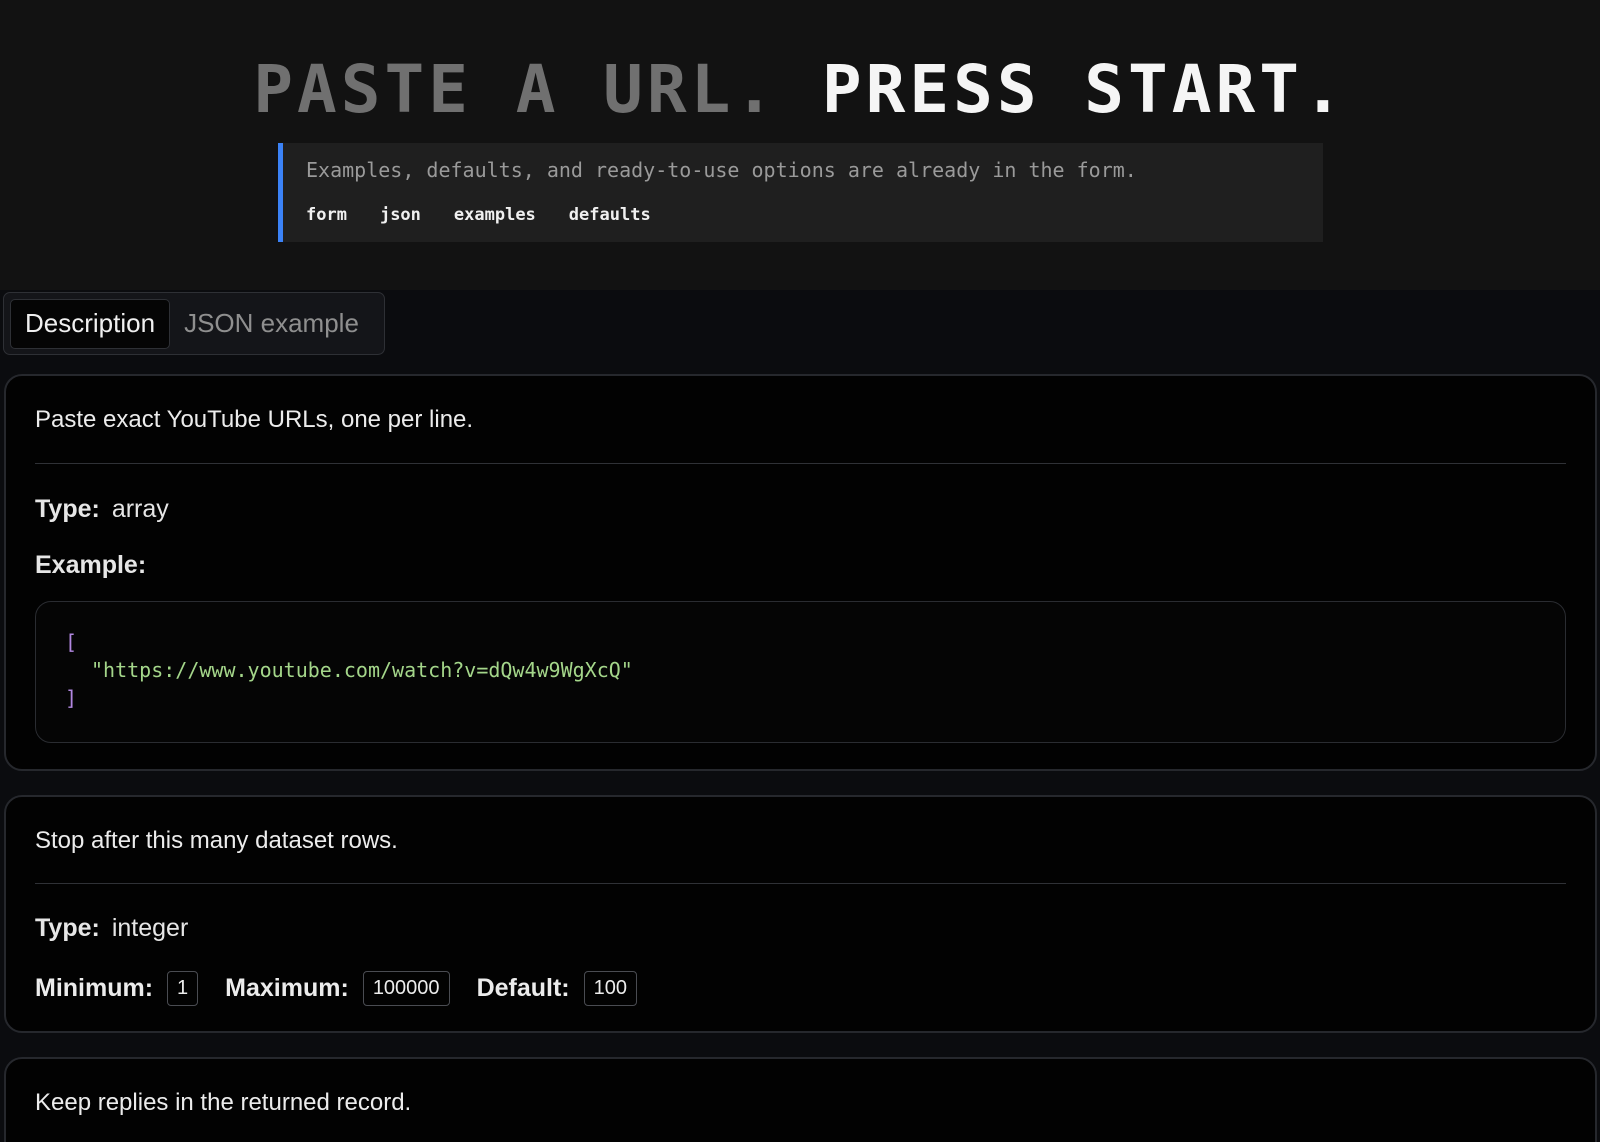 The image size is (1600, 1142). I want to click on field-description: Keep replies in the returned record., so click(223, 1102).